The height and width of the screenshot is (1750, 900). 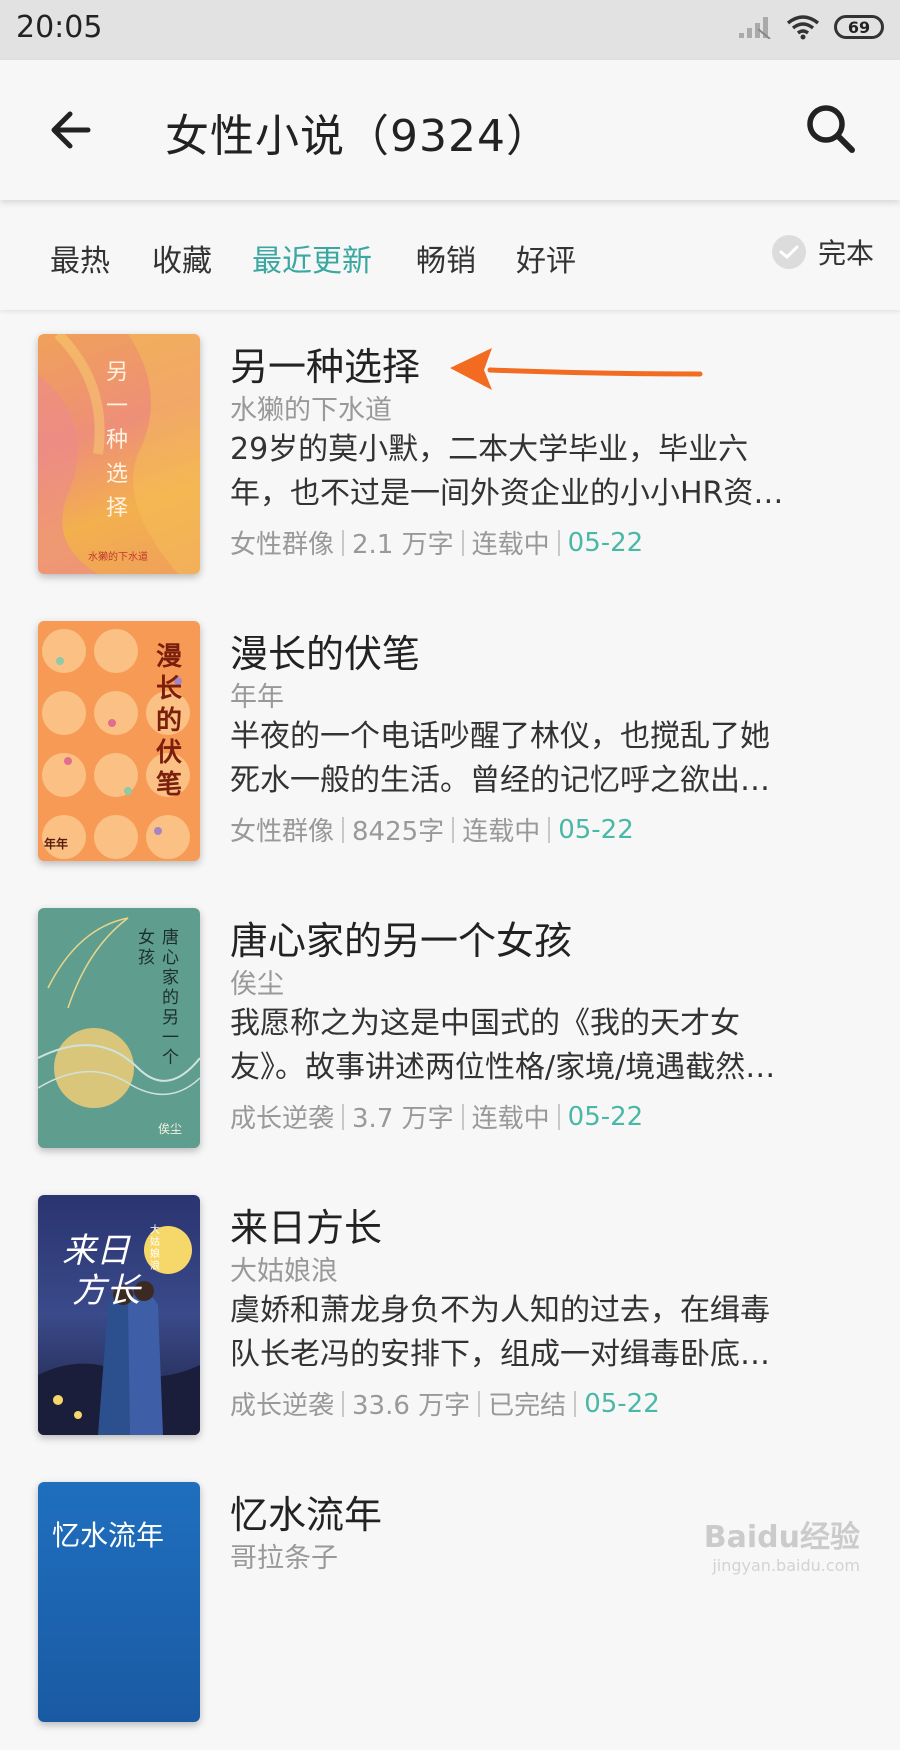 I want to click on book-cover: 忆水流年, so click(x=119, y=1602).